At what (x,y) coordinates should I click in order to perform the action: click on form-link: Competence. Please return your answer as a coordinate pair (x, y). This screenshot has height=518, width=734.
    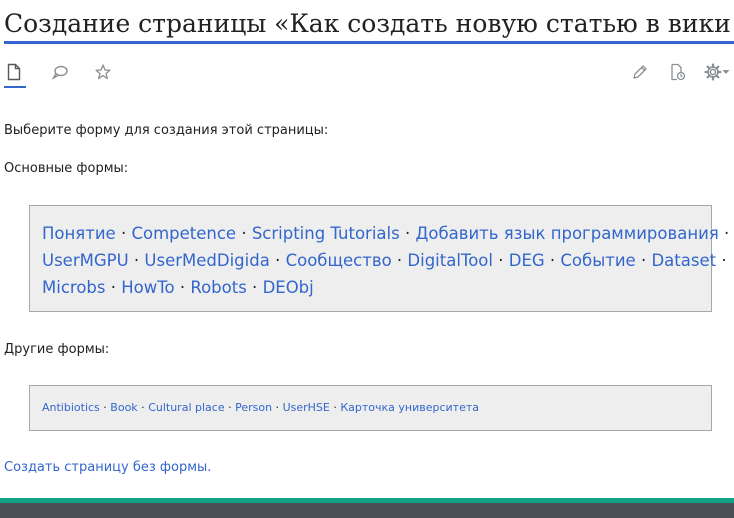
    Looking at the image, I should click on (183, 233).